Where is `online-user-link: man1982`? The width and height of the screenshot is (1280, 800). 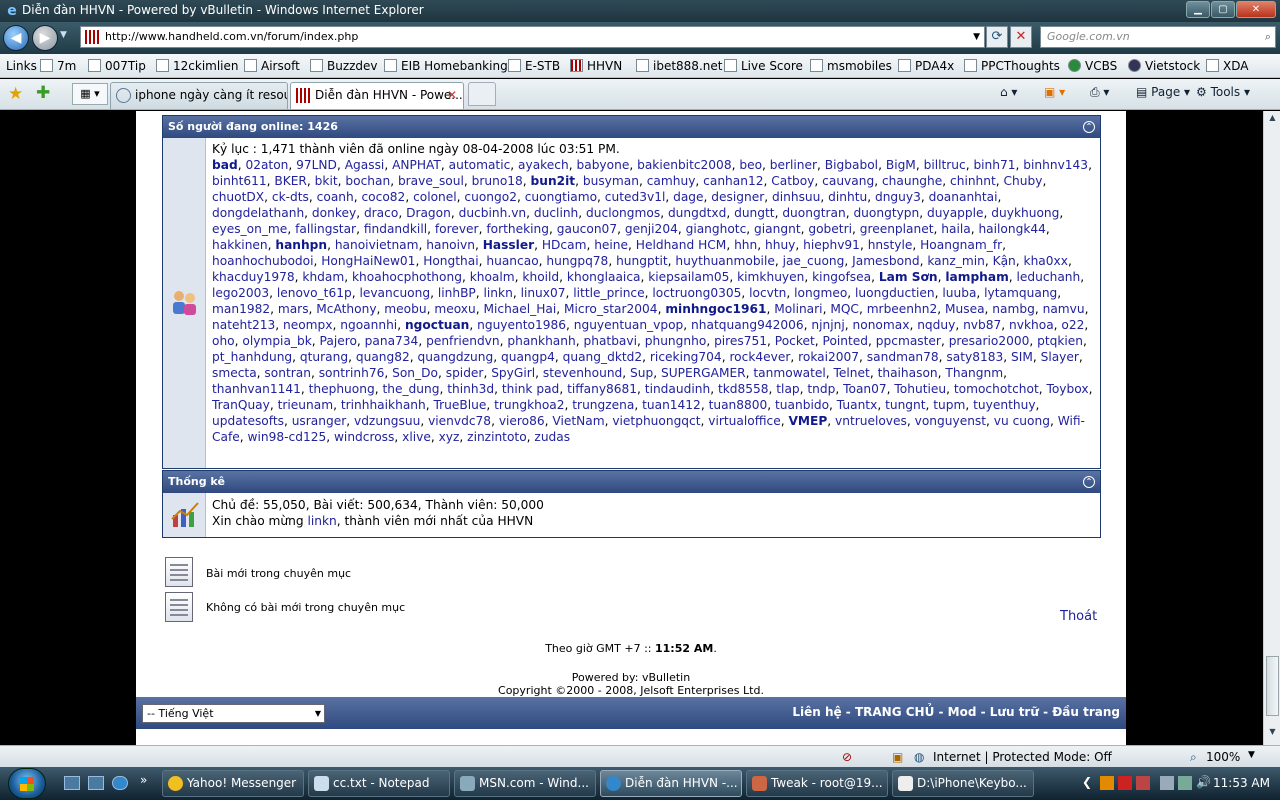 online-user-link: man1982 is located at coordinates (241, 309).